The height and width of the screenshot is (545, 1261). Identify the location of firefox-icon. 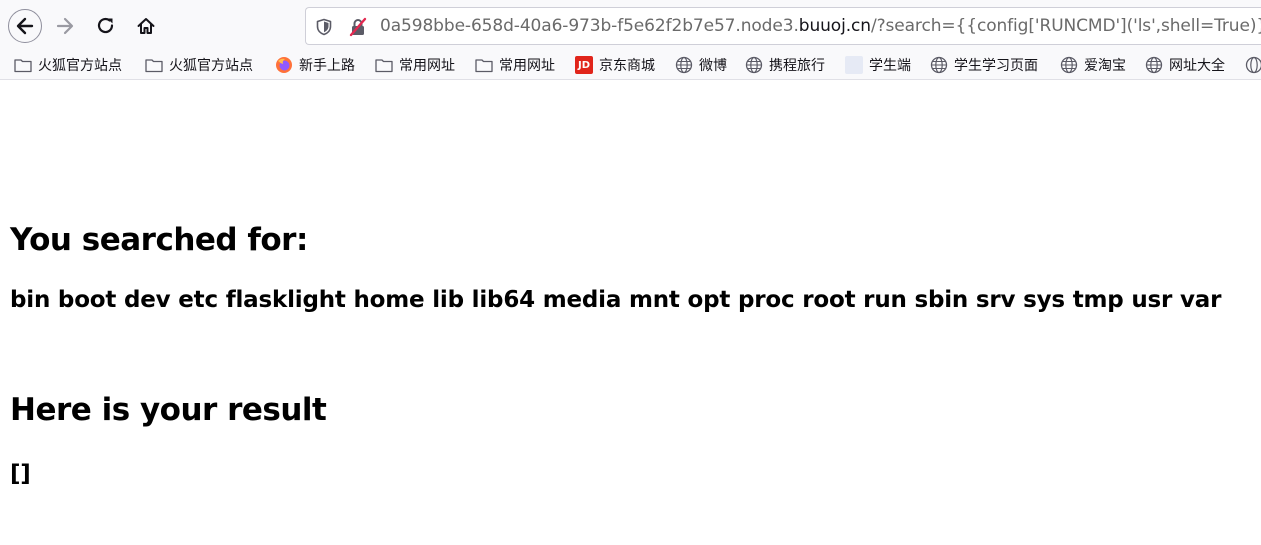
(284, 65).